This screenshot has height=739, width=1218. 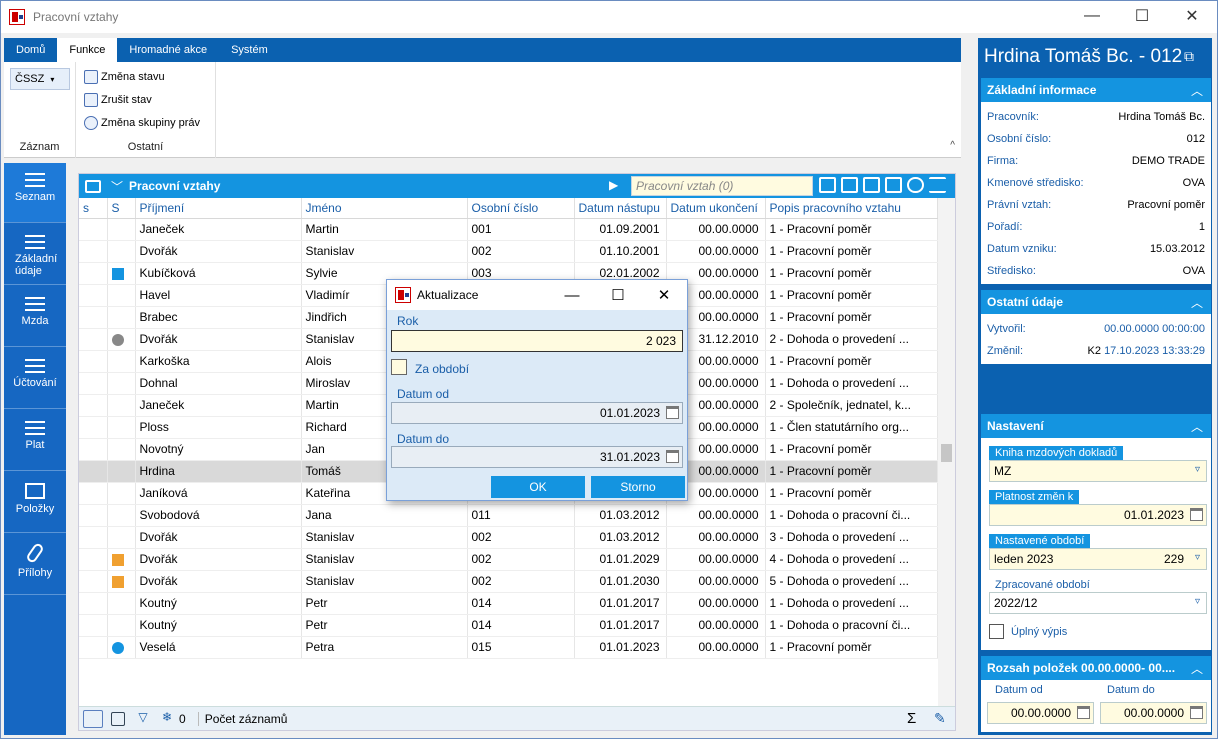 What do you see at coordinates (716, 208) in the screenshot?
I see `column-header: Datum ukončení` at bounding box center [716, 208].